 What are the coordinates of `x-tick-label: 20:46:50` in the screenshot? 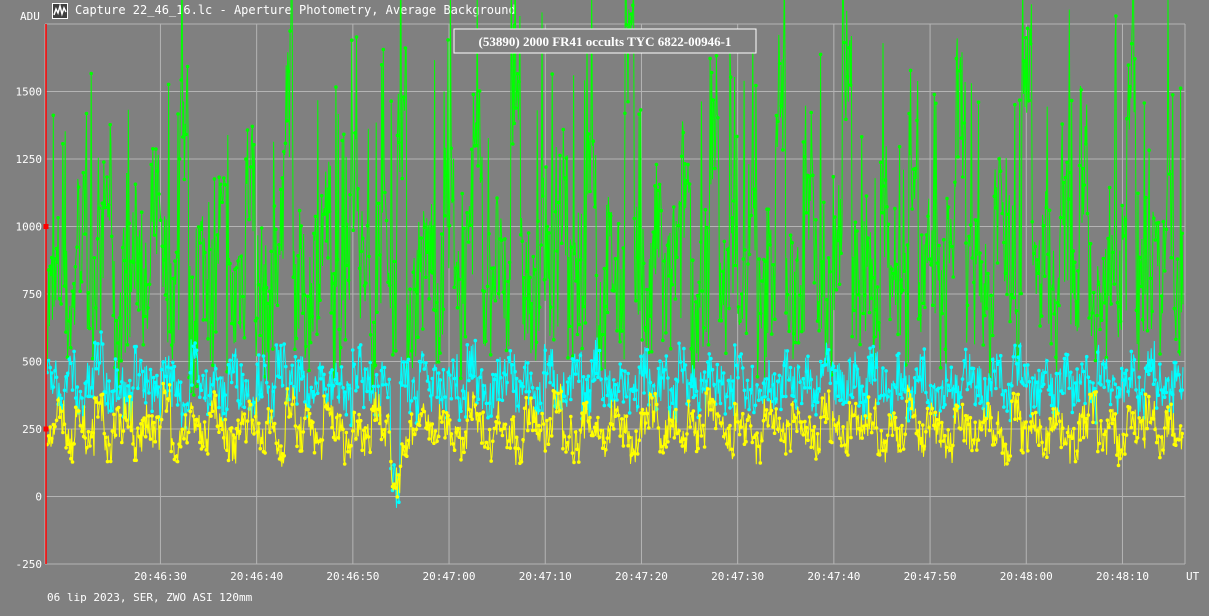 It's located at (352, 576).